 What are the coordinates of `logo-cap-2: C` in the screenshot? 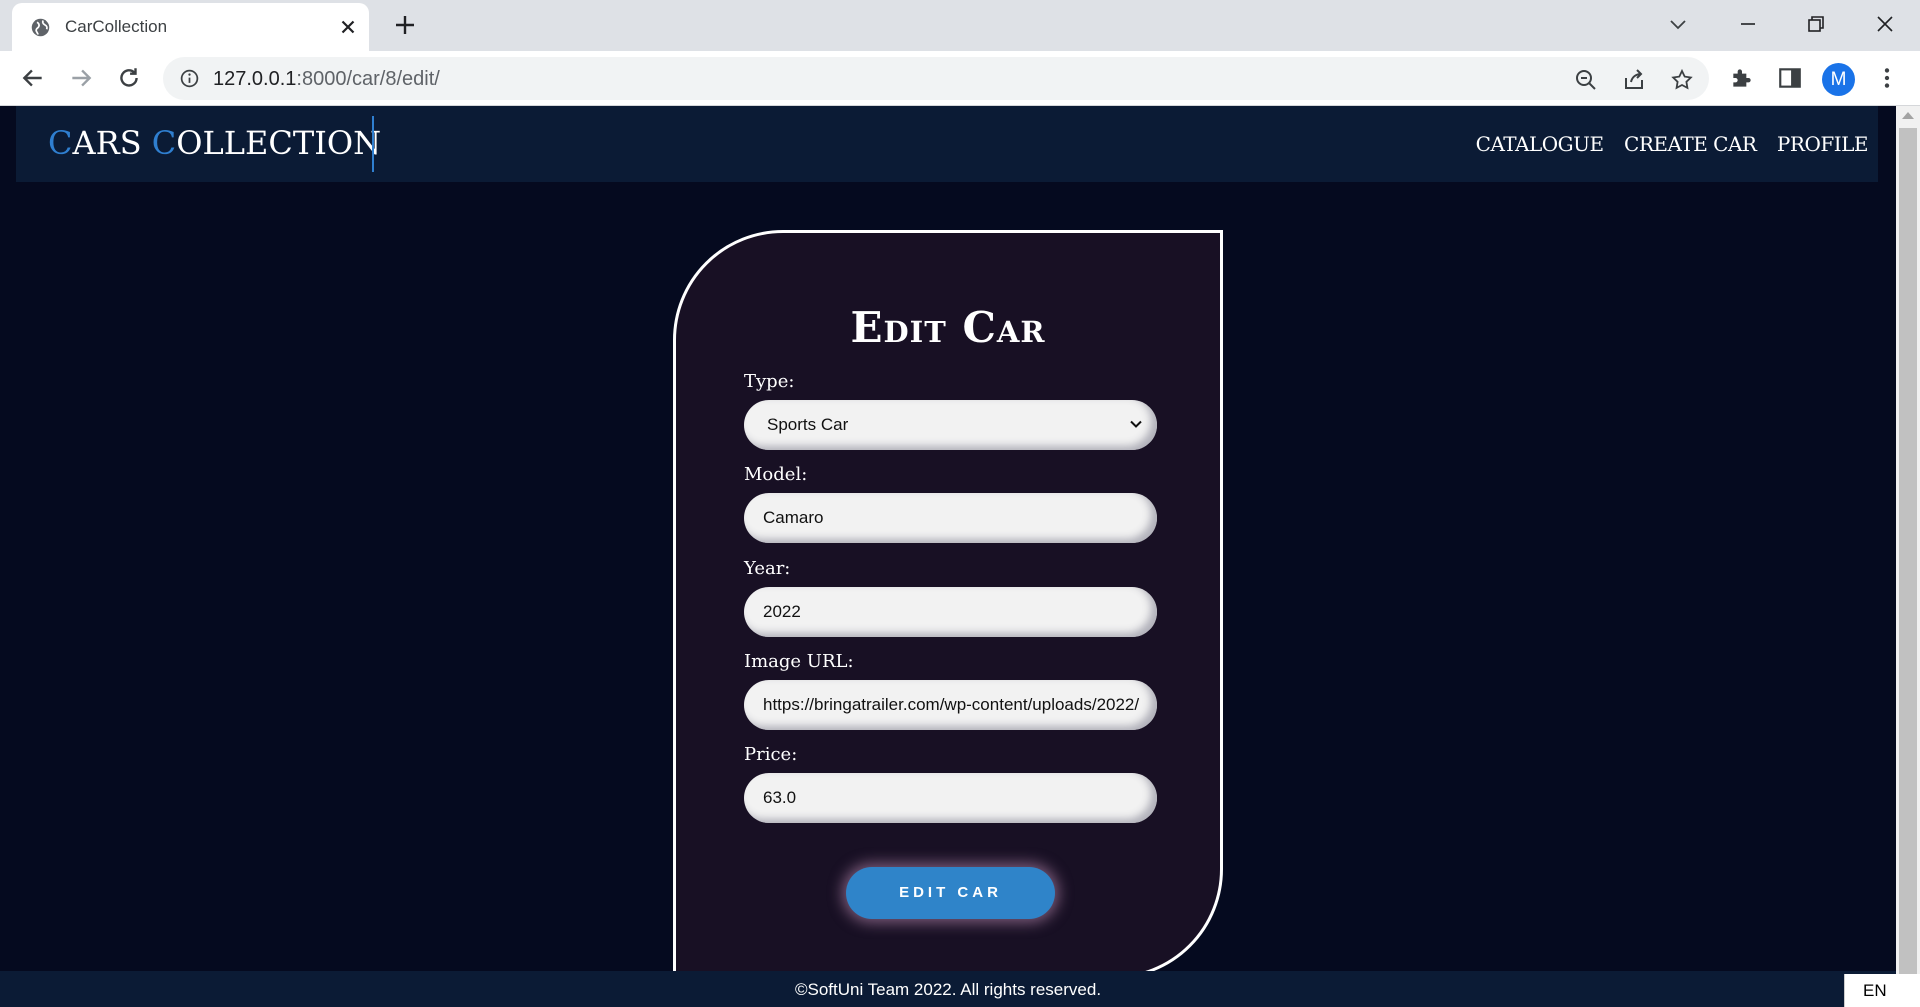 It's located at (164, 143).